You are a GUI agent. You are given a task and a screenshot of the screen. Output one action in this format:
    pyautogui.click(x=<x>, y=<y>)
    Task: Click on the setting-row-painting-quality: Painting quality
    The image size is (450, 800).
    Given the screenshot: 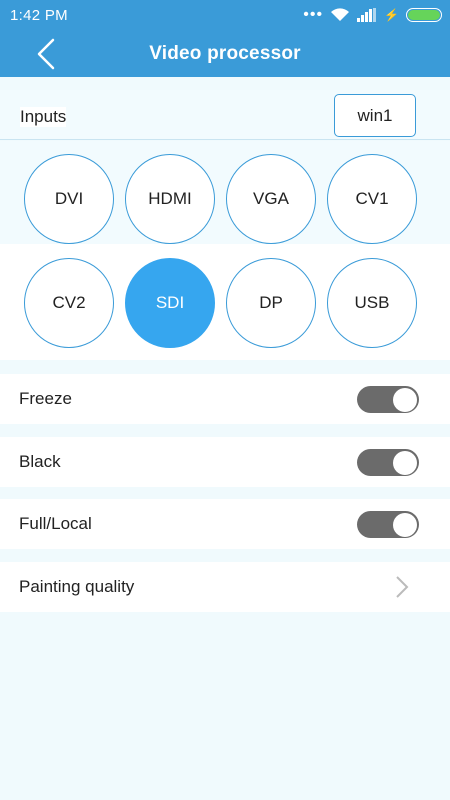 What is the action you would take?
    pyautogui.click(x=225, y=587)
    